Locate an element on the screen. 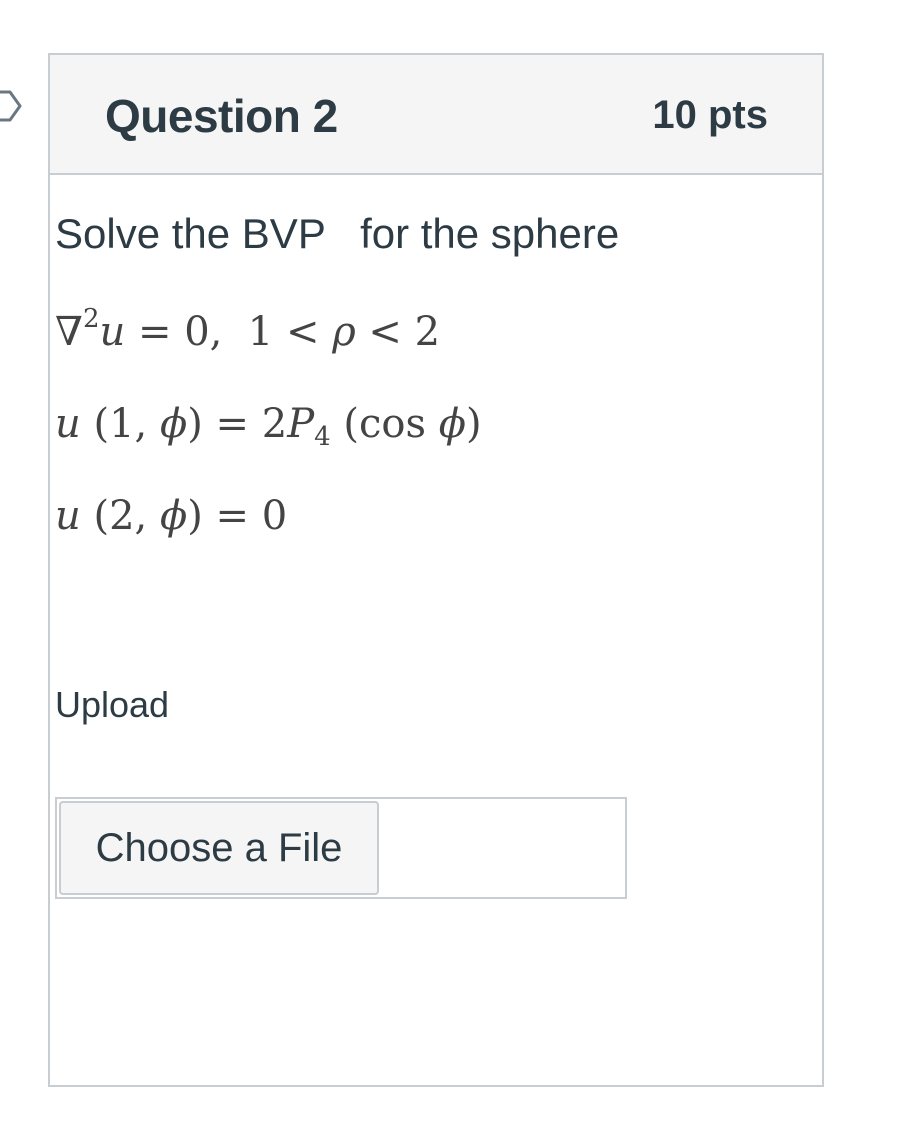  cos-close: ) is located at coordinates (474, 424).